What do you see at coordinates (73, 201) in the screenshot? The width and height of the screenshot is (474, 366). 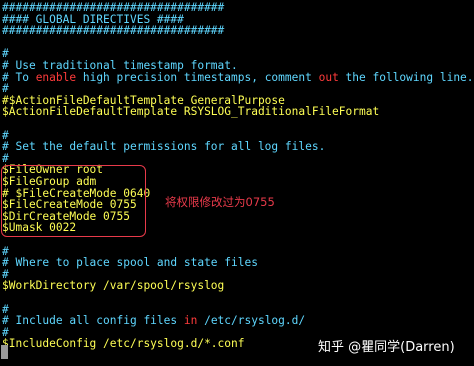 I see `permissions-highlight-box` at bounding box center [73, 201].